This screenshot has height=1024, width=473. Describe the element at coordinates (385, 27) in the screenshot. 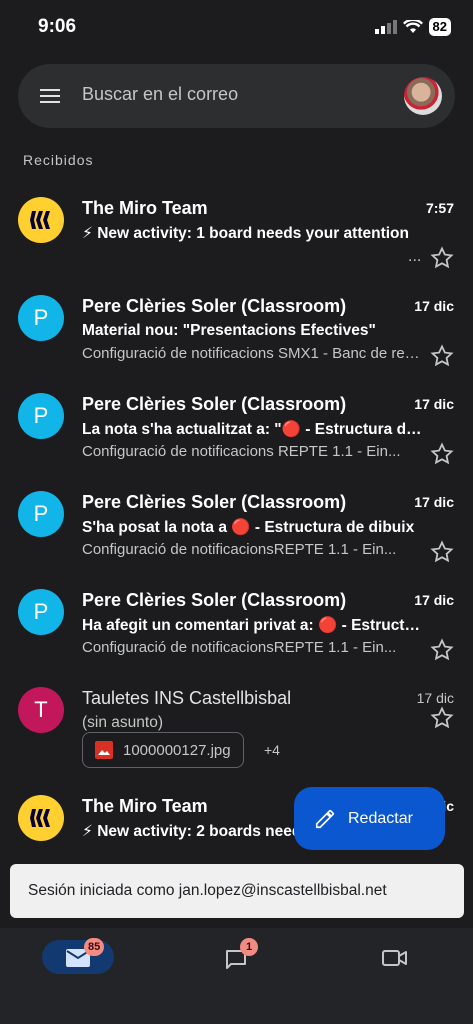

I see `signal-icon` at that location.